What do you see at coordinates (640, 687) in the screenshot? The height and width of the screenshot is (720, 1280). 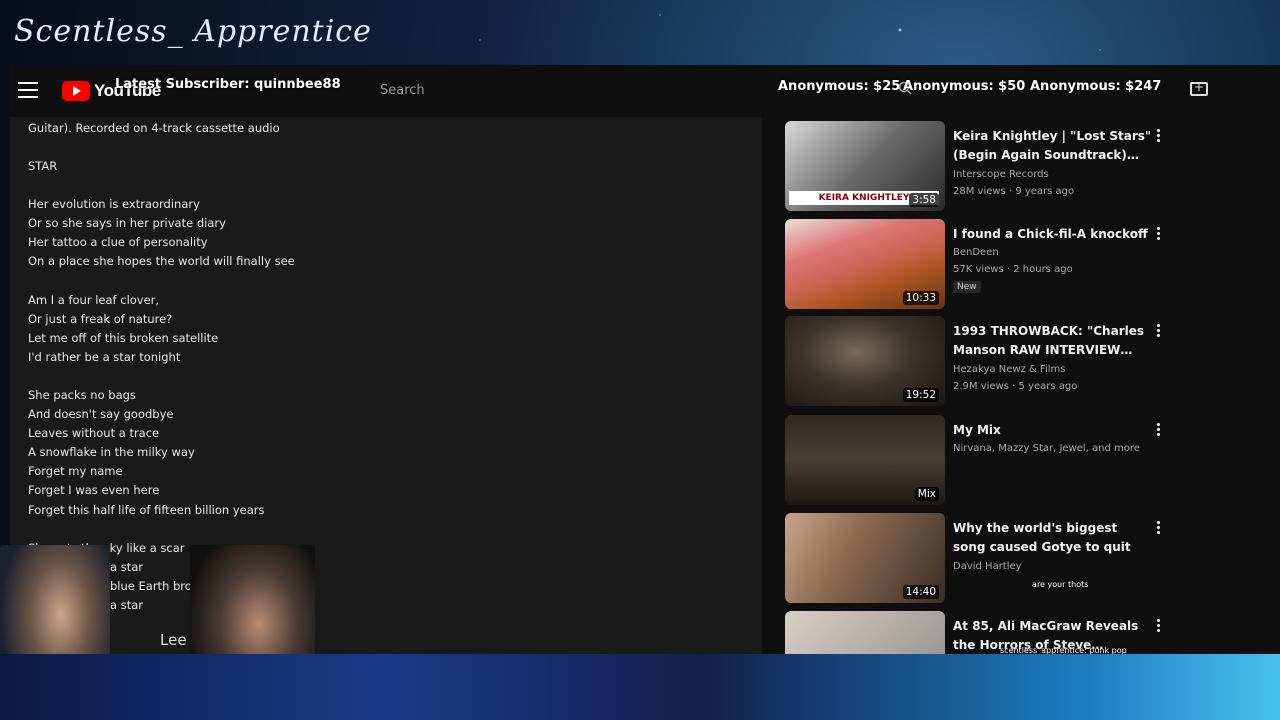 I see `stream-bottom-border` at bounding box center [640, 687].